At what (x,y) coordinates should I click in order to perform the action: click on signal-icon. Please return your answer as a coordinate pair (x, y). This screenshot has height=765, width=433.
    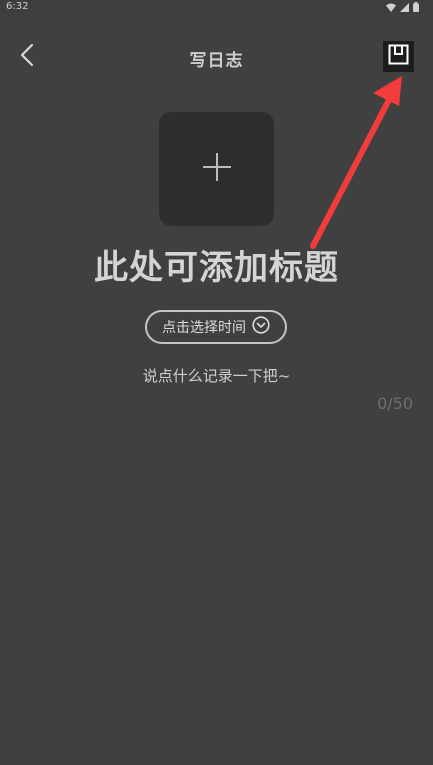
    Looking at the image, I should click on (404, 7).